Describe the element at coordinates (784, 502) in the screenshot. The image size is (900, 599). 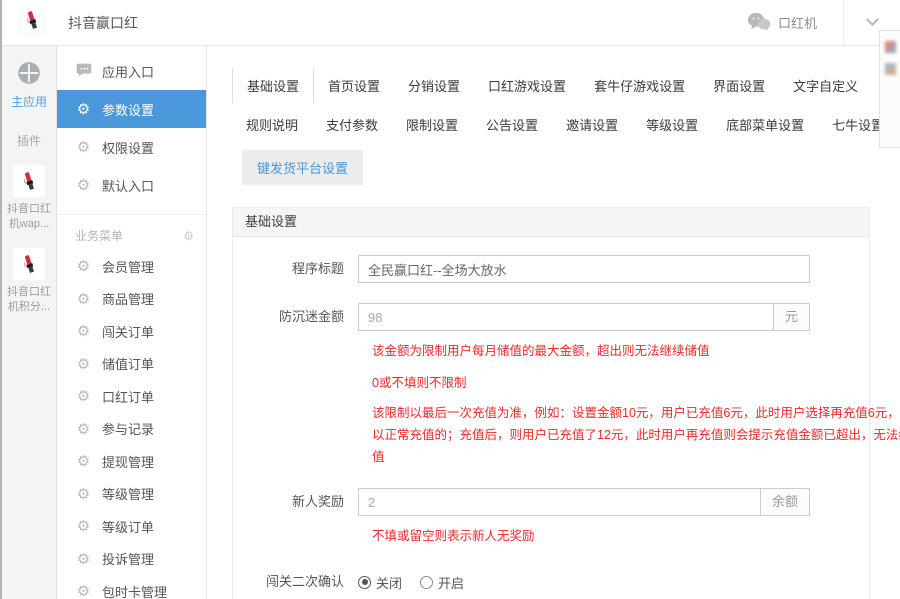
I see `unit-addon: 余额` at that location.